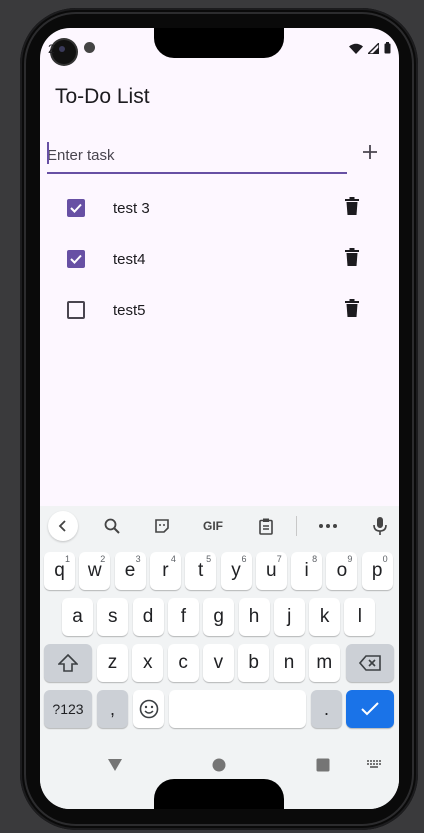 This screenshot has height=833, width=424. I want to click on key-label: i, so click(306, 570).